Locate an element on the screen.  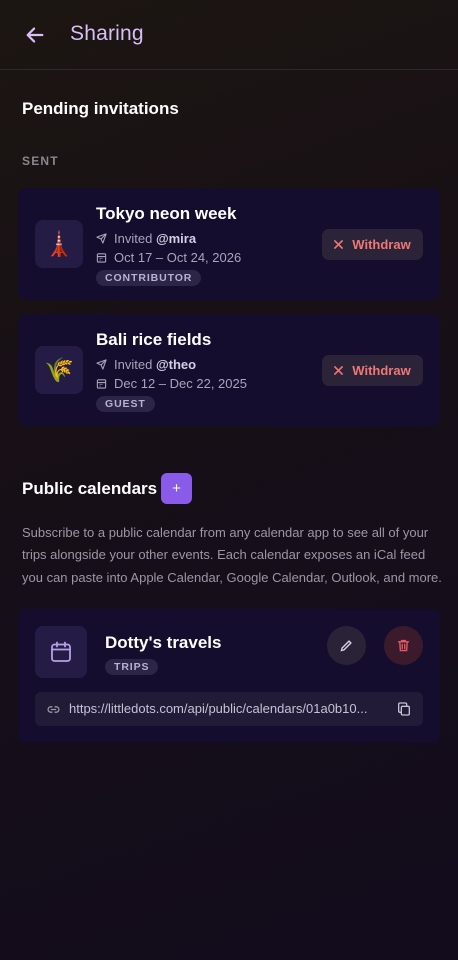
add-calendar-button: + is located at coordinates (176, 488).